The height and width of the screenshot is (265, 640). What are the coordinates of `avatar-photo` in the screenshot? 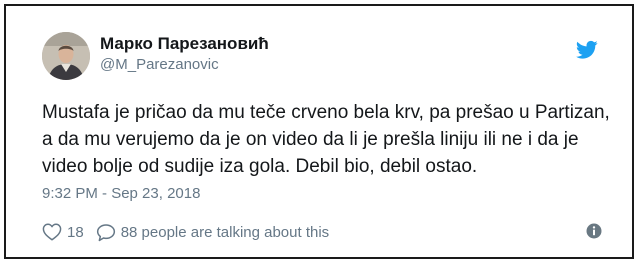 It's located at (66, 56).